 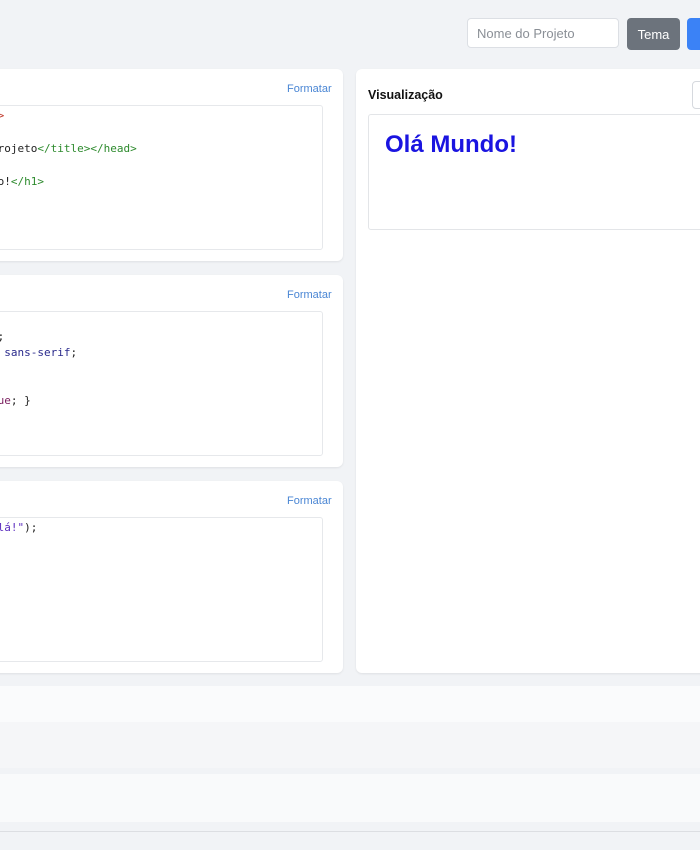 I want to click on code-token: l>, so click(x=2, y=115).